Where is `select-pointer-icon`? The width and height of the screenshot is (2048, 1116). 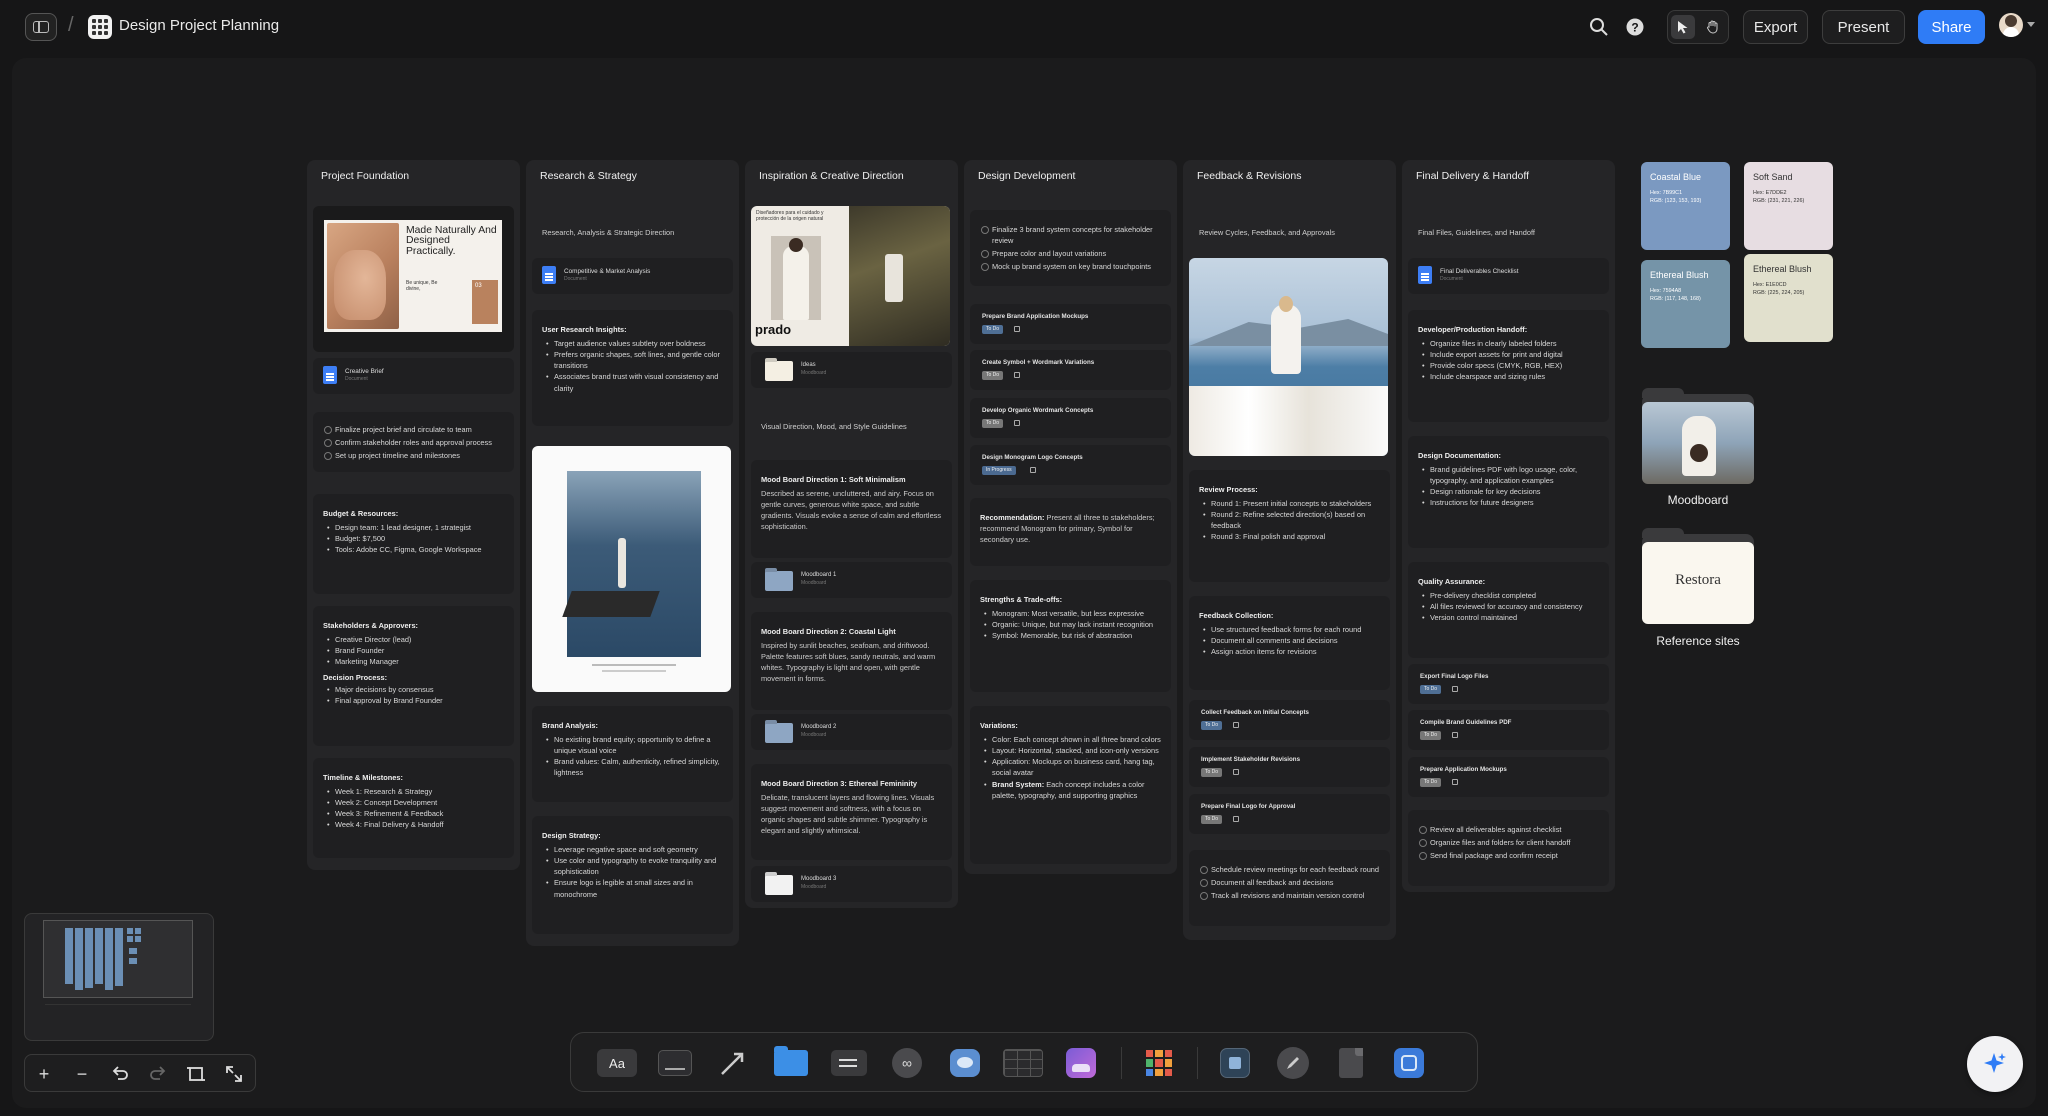
select-pointer-icon is located at coordinates (1683, 27).